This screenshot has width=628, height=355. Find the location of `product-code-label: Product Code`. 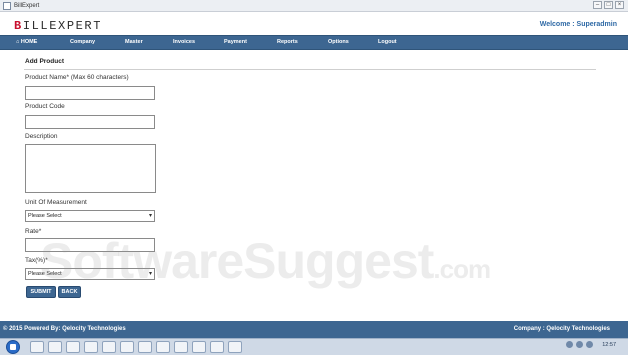

product-code-label: Product Code is located at coordinates (45, 106).